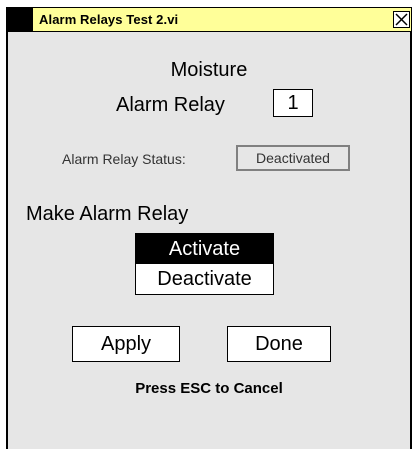 This screenshot has width=417, height=449. What do you see at coordinates (124, 159) in the screenshot?
I see `alarm-relay-status-label: Alarm Relay Status:` at bounding box center [124, 159].